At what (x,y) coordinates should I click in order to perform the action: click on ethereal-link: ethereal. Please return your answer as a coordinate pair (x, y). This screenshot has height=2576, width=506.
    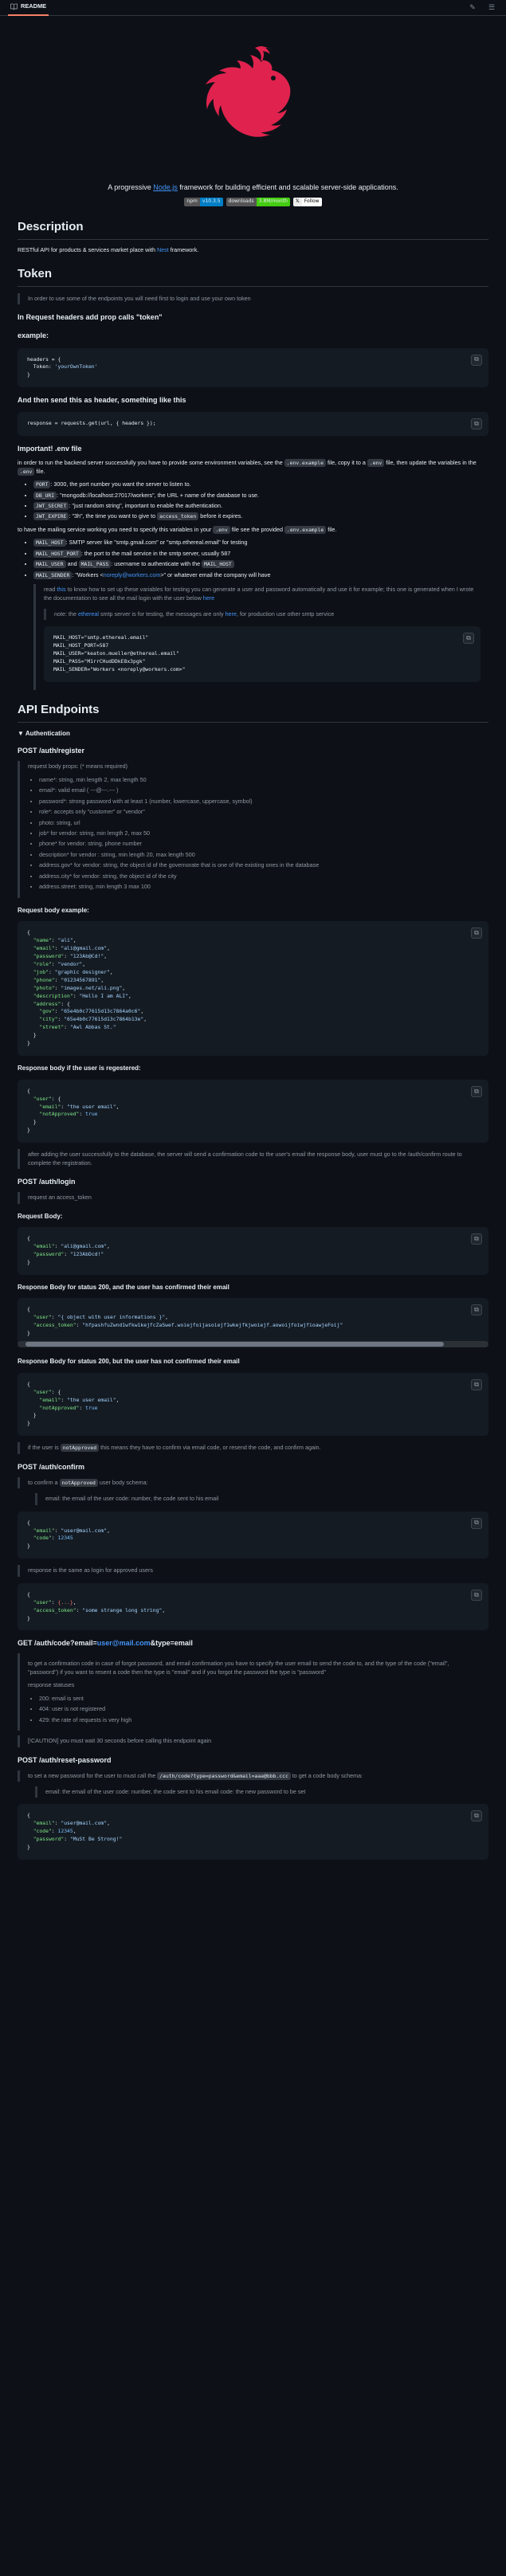
    Looking at the image, I should click on (88, 614).